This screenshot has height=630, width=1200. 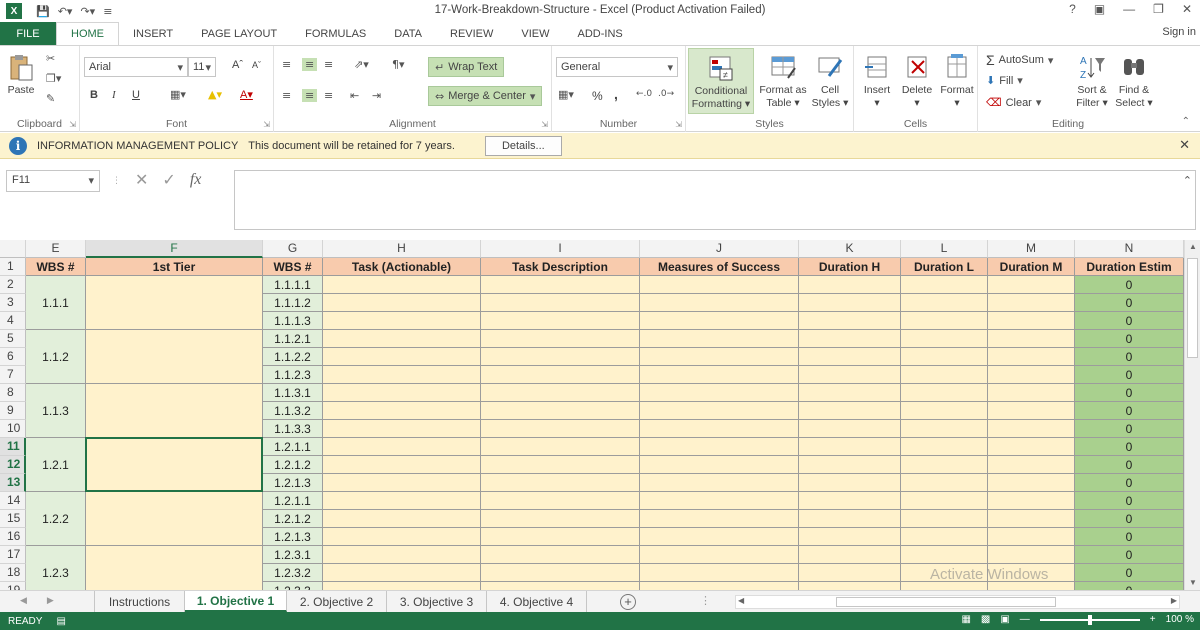 I want to click on header-cell: 1st Tier, so click(x=174, y=267).